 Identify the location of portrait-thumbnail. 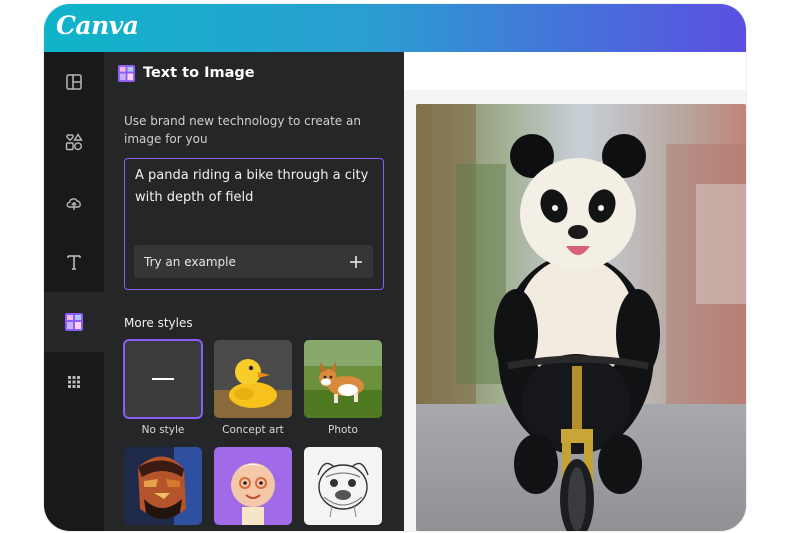
(163, 486).